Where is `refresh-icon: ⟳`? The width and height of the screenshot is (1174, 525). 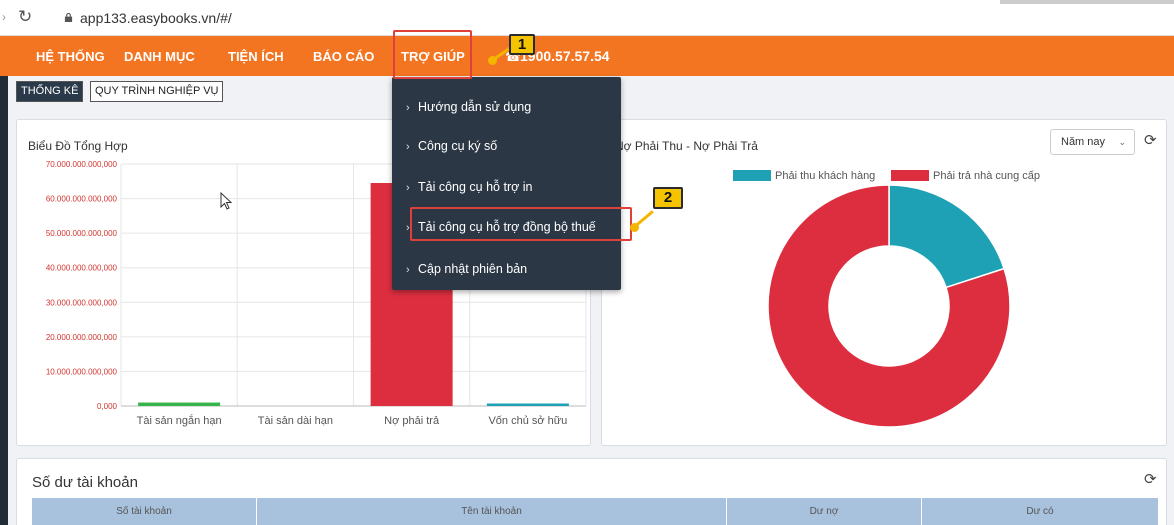 refresh-icon: ⟳ is located at coordinates (1150, 140).